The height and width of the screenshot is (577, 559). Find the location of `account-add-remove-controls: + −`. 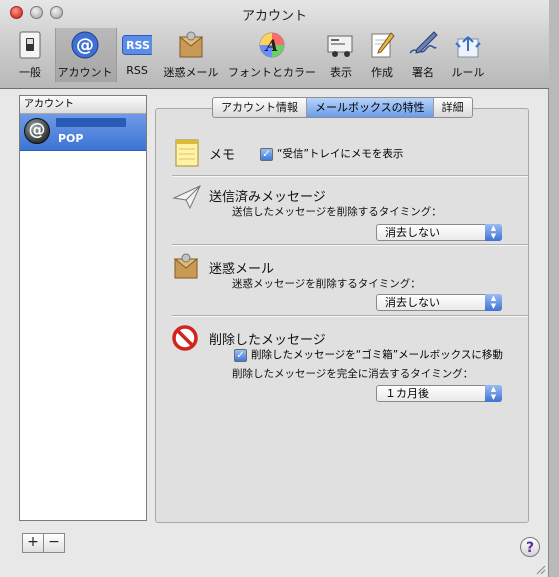

account-add-remove-controls: + − is located at coordinates (43, 543).